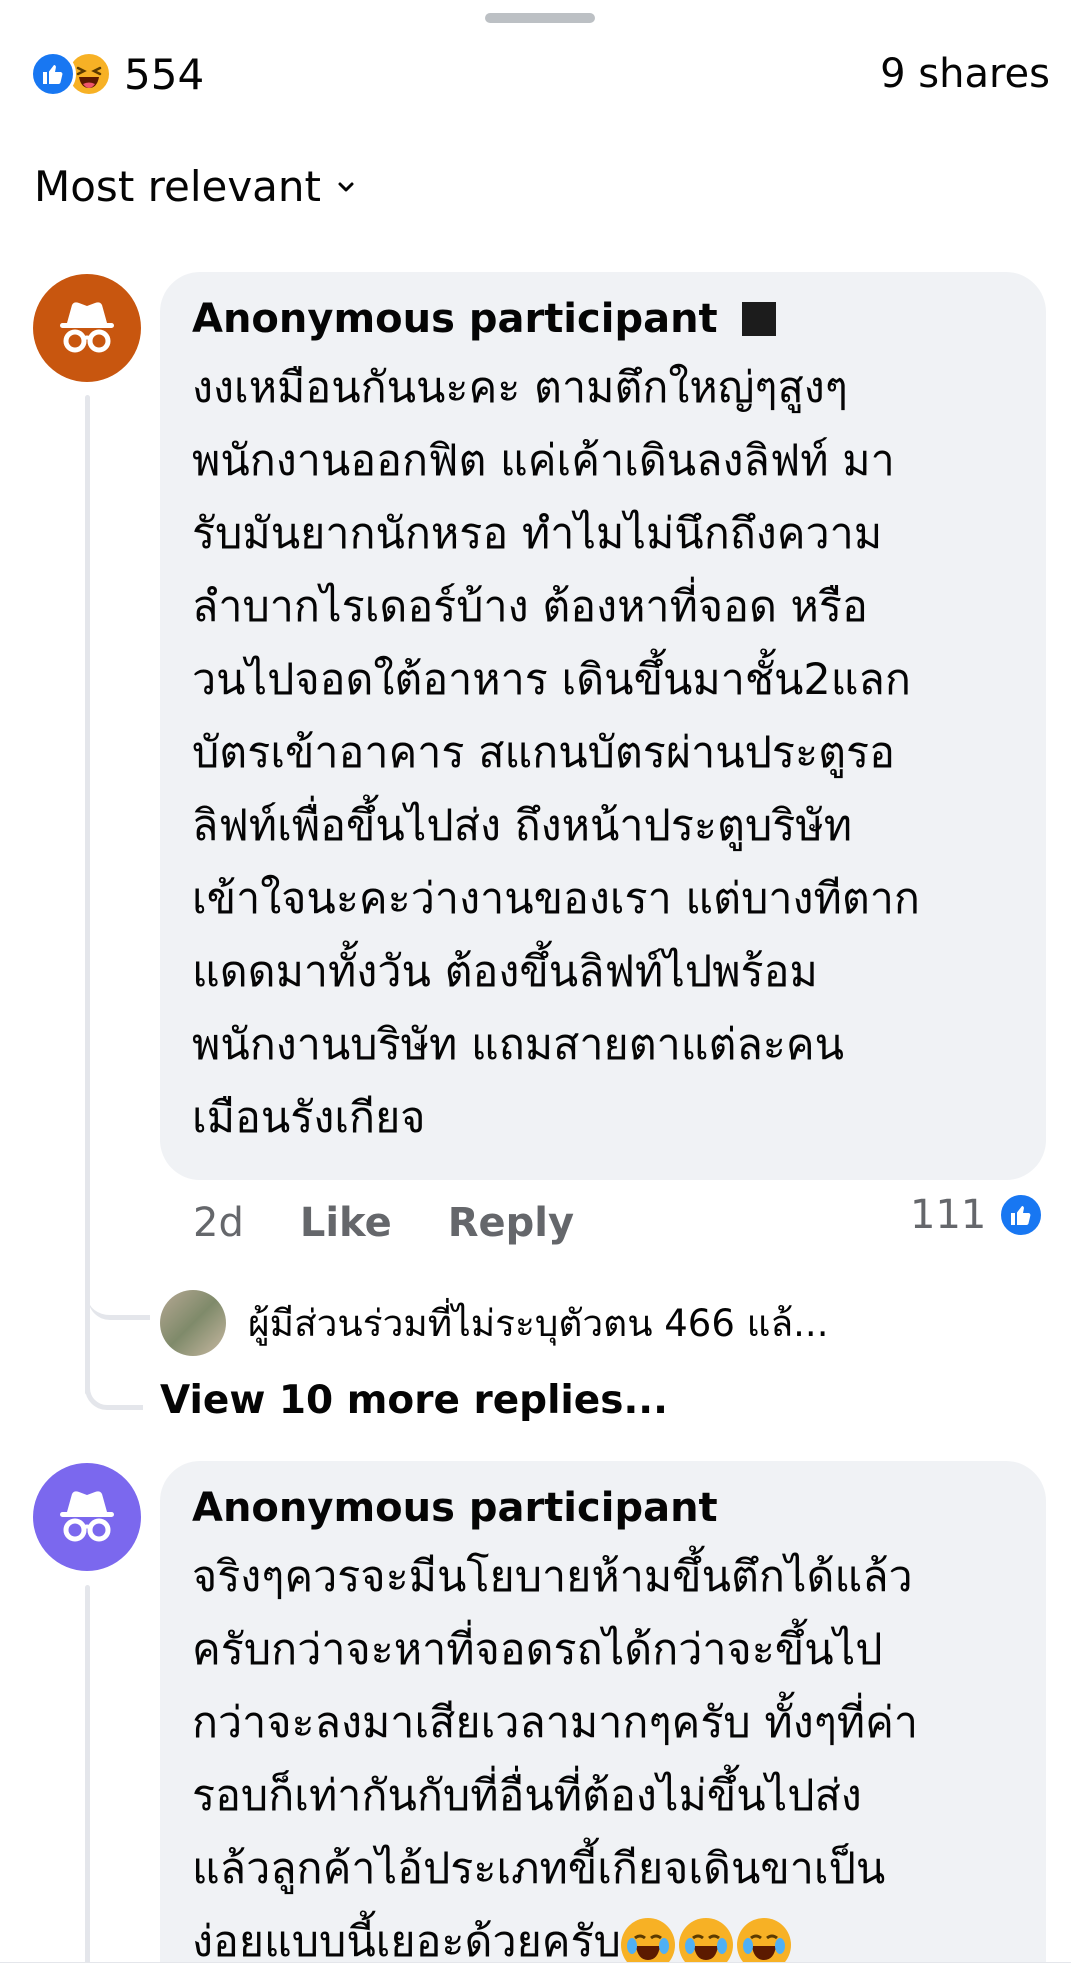  What do you see at coordinates (178, 186) in the screenshot?
I see `sort-label: Most relevant` at bounding box center [178, 186].